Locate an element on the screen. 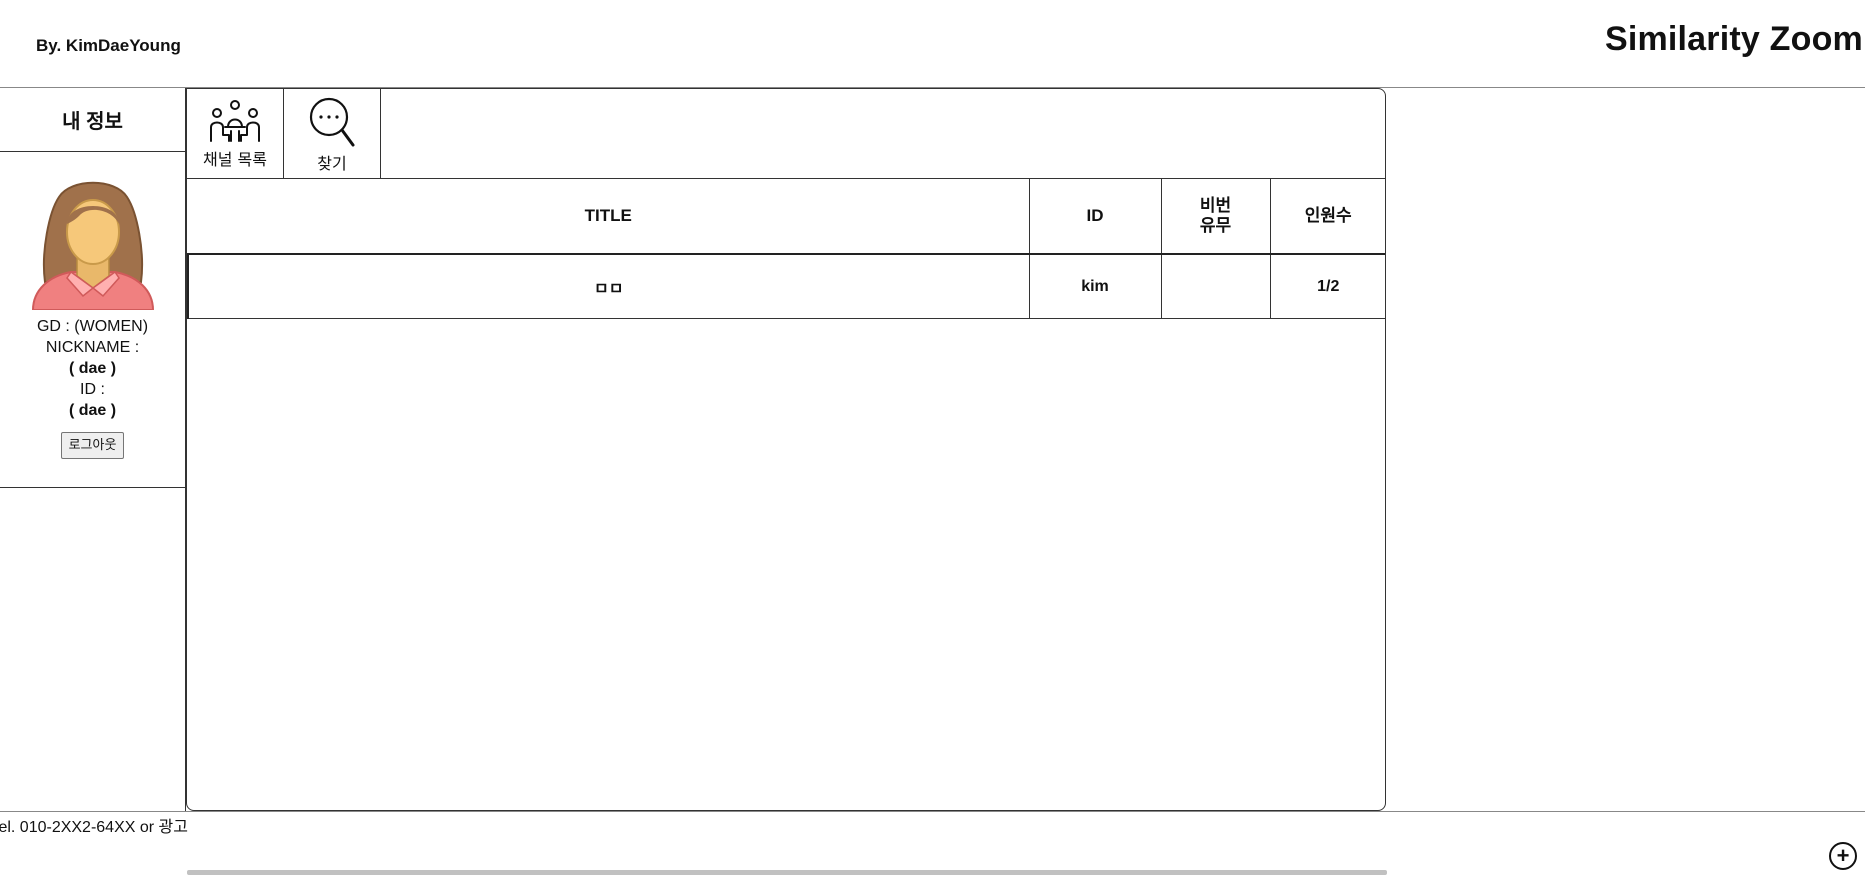  find-button: 찾기 is located at coordinates (332, 133).